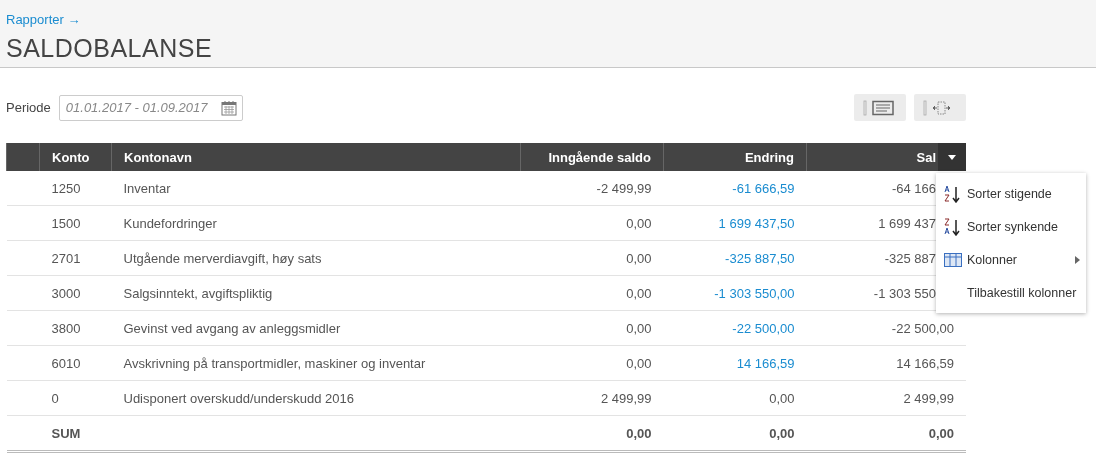 This screenshot has height=458, width=1096. Describe the element at coordinates (43, 19) in the screenshot. I see `breadcrumb-link: Rapporter →` at that location.